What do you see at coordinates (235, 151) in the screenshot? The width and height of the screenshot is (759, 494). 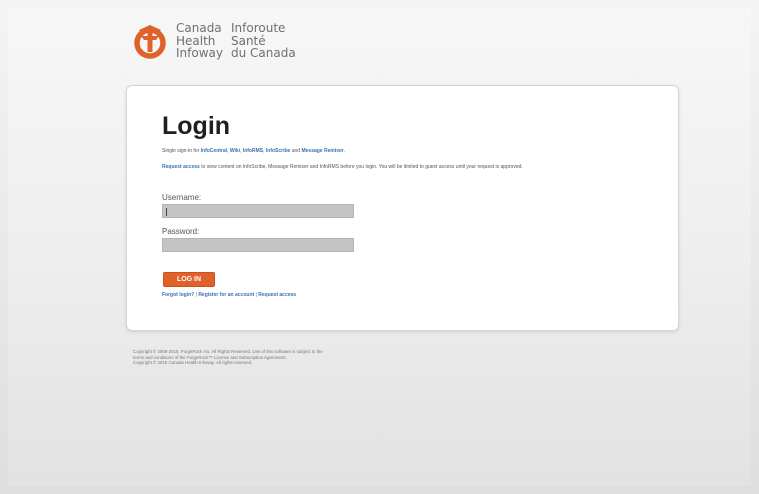 I see `link-wiki: Wiki` at bounding box center [235, 151].